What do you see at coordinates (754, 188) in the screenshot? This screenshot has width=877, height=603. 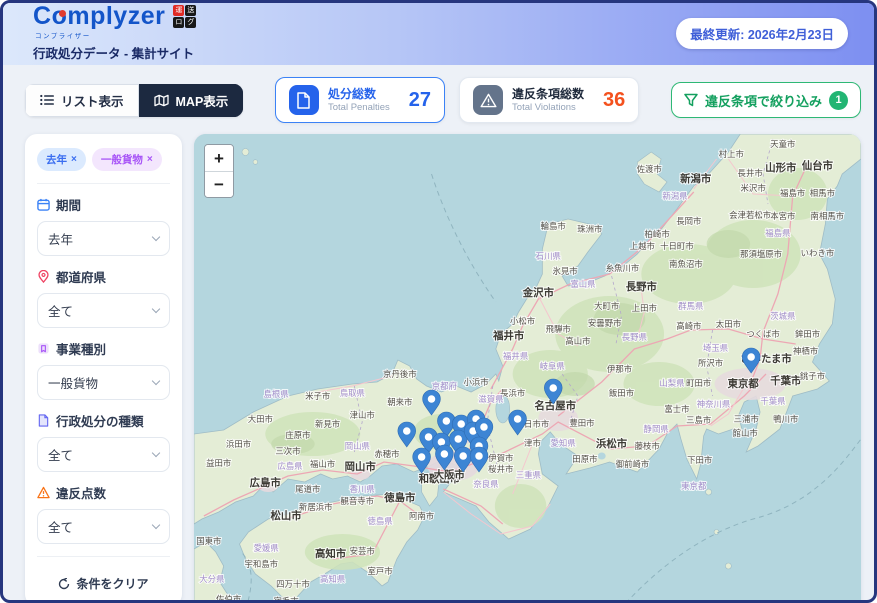 I see `map-label: 米沢市` at bounding box center [754, 188].